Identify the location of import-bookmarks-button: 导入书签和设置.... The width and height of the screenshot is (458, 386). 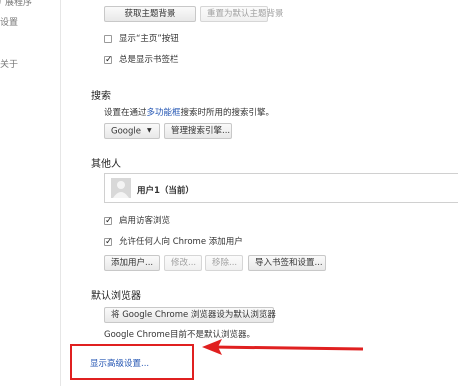
(287, 263).